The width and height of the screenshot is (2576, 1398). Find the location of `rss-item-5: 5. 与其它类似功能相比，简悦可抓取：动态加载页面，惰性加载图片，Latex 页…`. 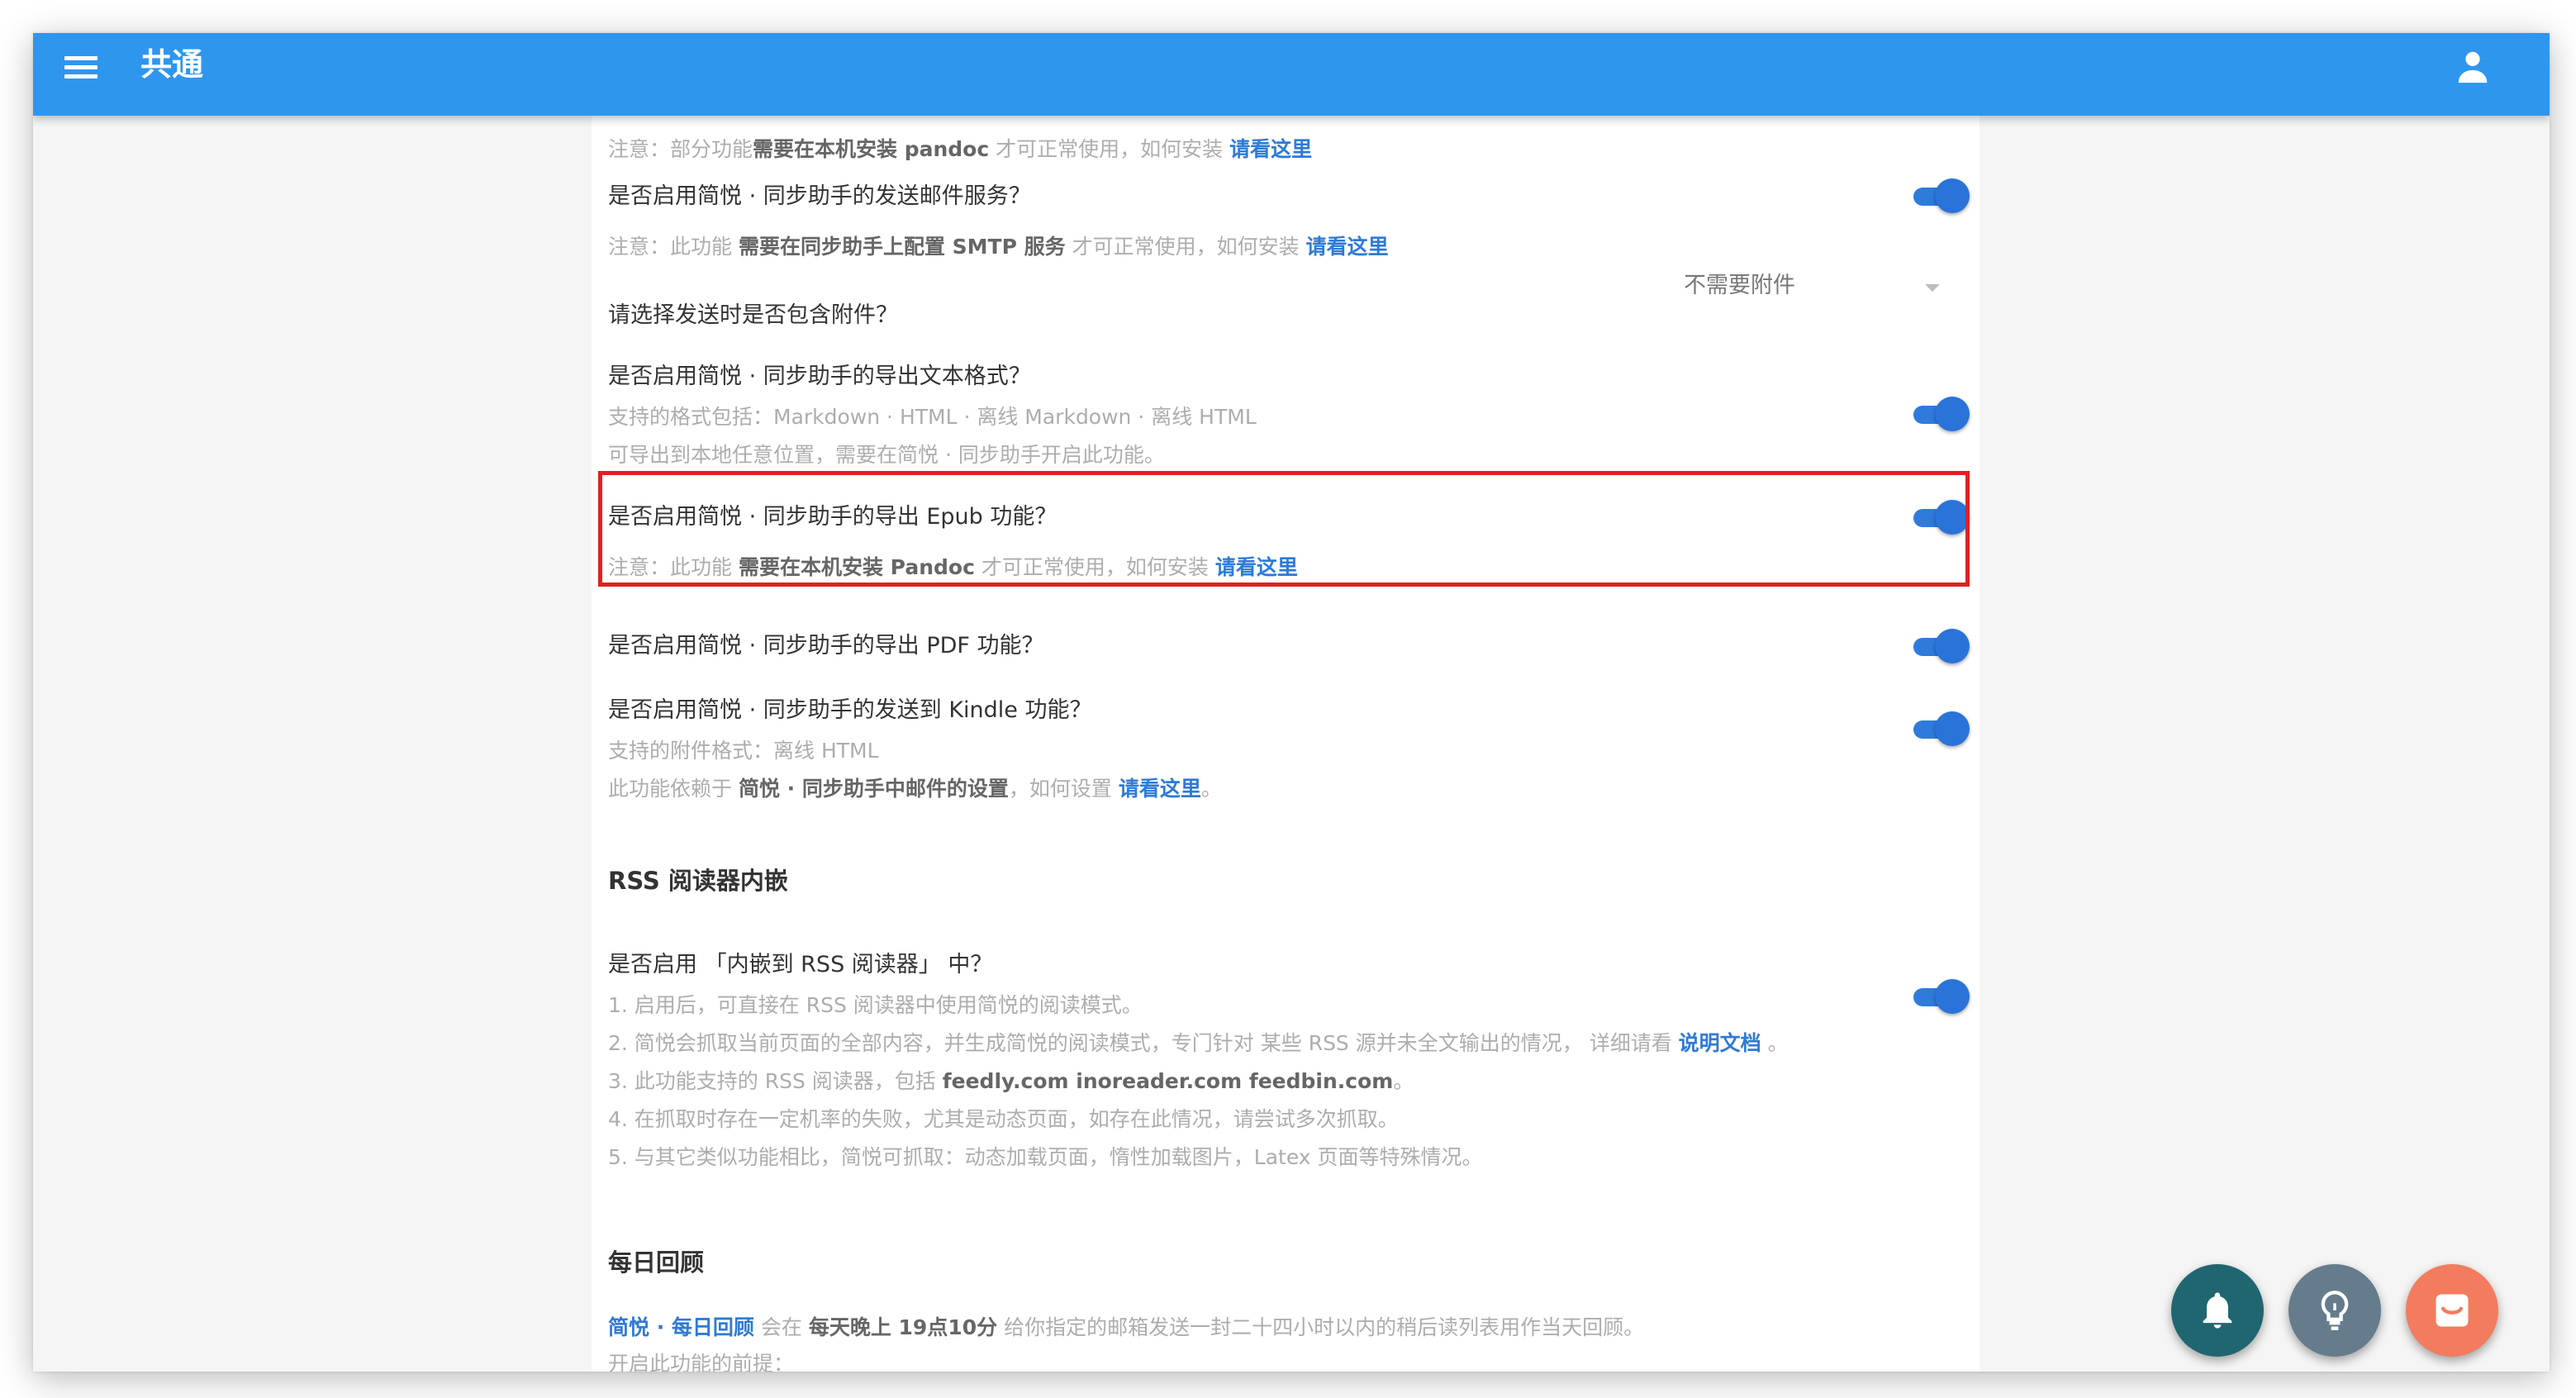

rss-item-5: 5. 与其它类似功能相比，简悦可抓取：动态加载页面，惰性加载图片，Latex 页… is located at coordinates (1045, 1157).